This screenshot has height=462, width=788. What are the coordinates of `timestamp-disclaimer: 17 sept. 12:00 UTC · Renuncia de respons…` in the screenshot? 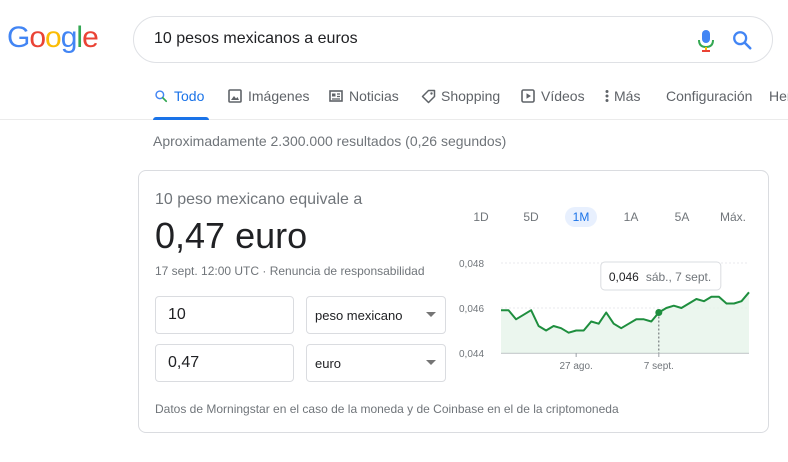 It's located at (290, 271).